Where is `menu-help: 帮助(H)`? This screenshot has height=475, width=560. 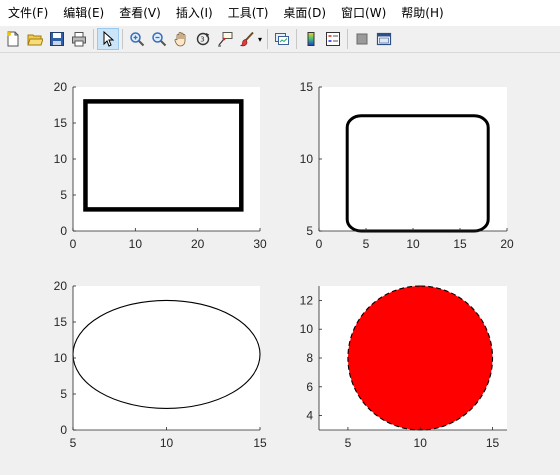 menu-help: 帮助(H) is located at coordinates (421, 13).